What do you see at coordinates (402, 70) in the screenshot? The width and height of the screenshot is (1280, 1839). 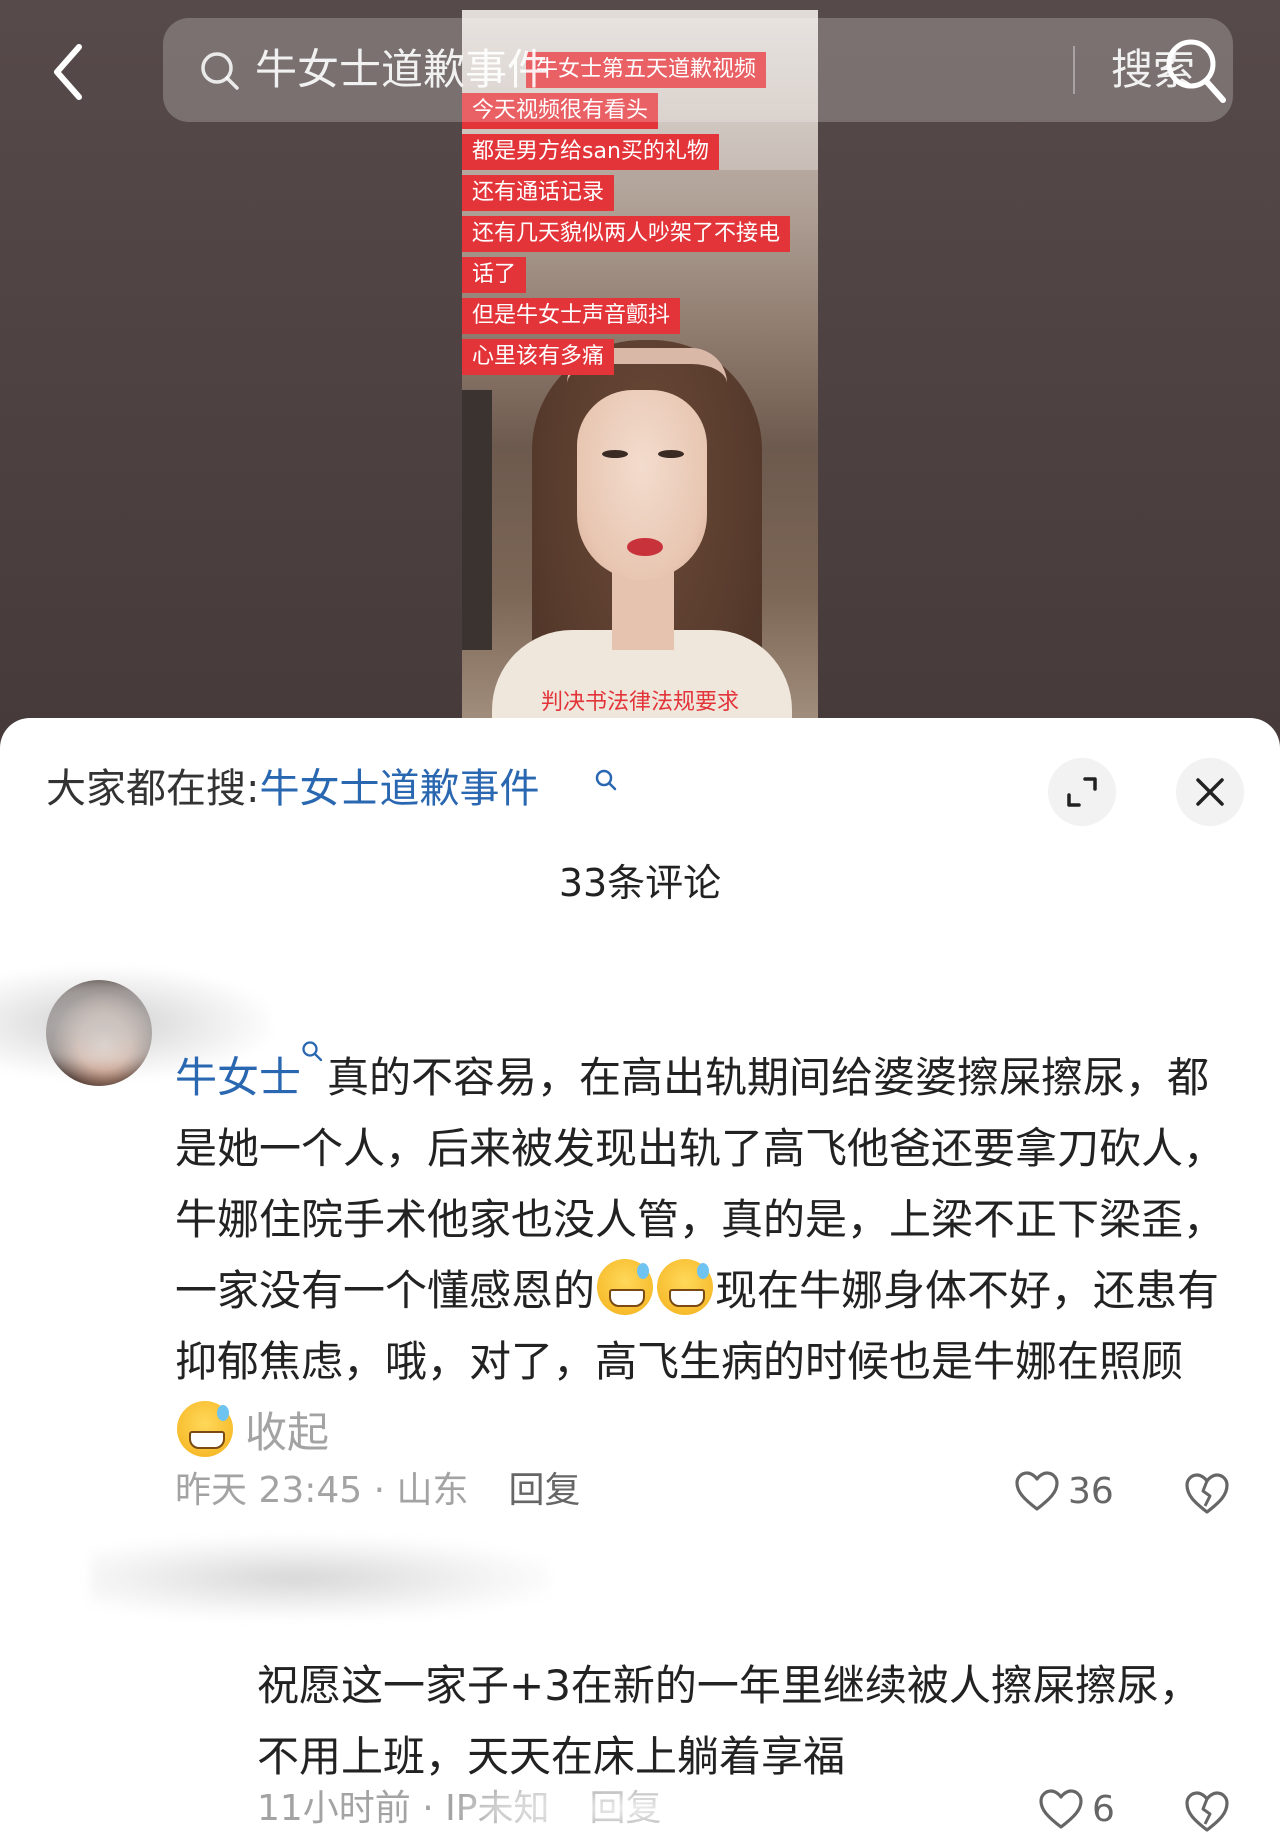 I see `search-query-text: 牛女士道歉事件` at bounding box center [402, 70].